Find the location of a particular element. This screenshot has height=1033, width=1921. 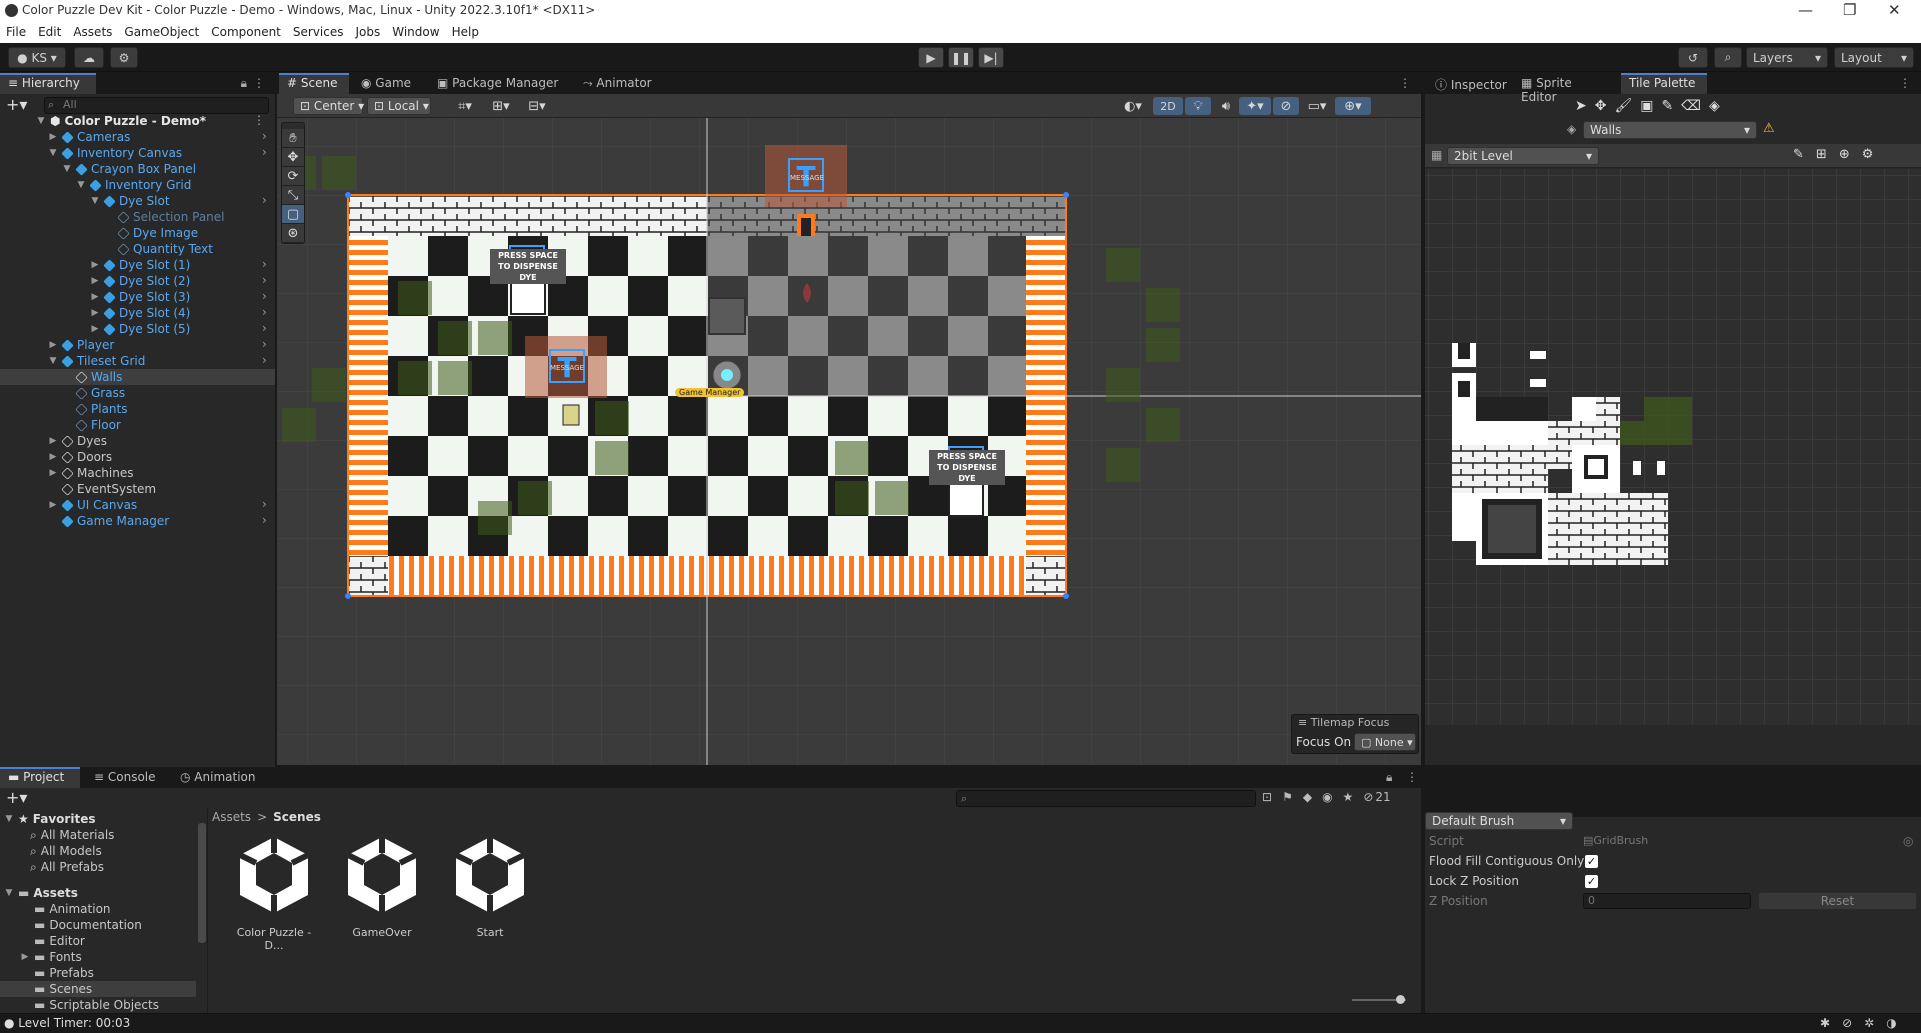

bug-icon: ✱ is located at coordinates (1825, 1023).